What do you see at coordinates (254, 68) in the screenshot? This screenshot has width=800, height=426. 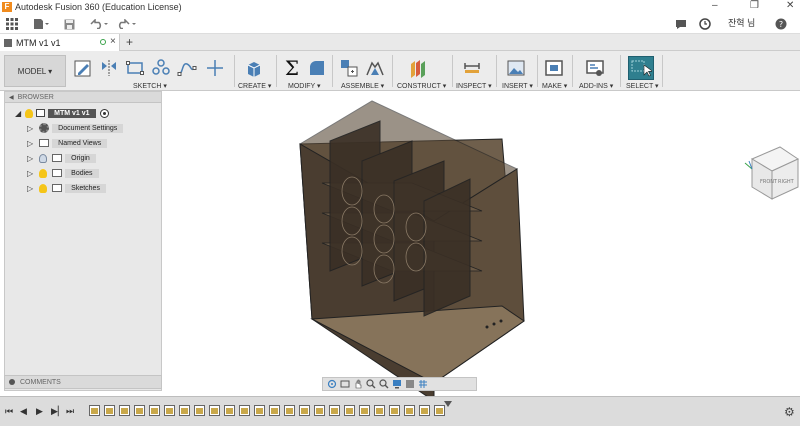 I see `extrude-icon` at bounding box center [254, 68].